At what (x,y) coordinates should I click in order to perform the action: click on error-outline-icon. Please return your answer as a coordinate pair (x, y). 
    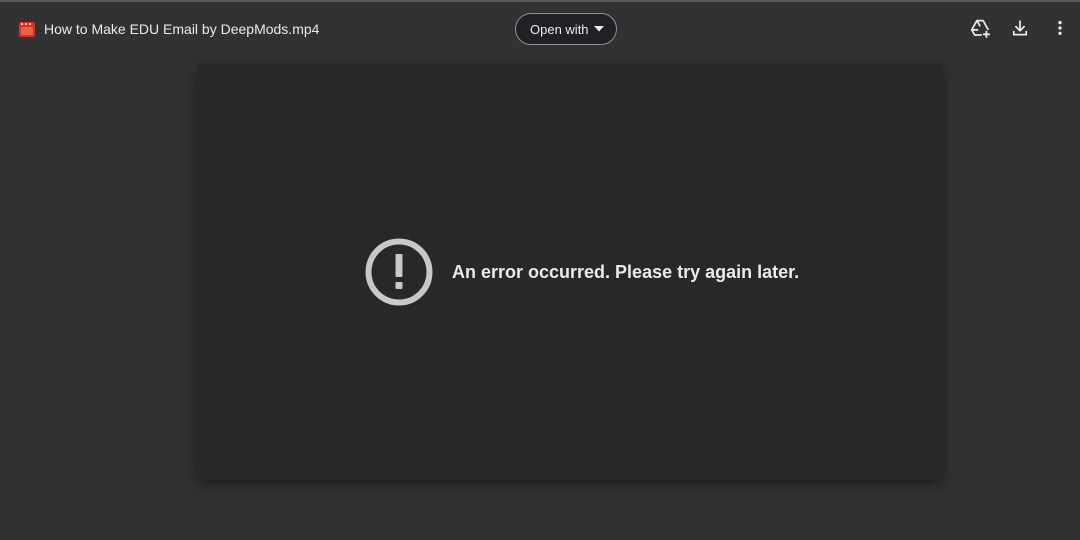
    Looking at the image, I should click on (399, 272).